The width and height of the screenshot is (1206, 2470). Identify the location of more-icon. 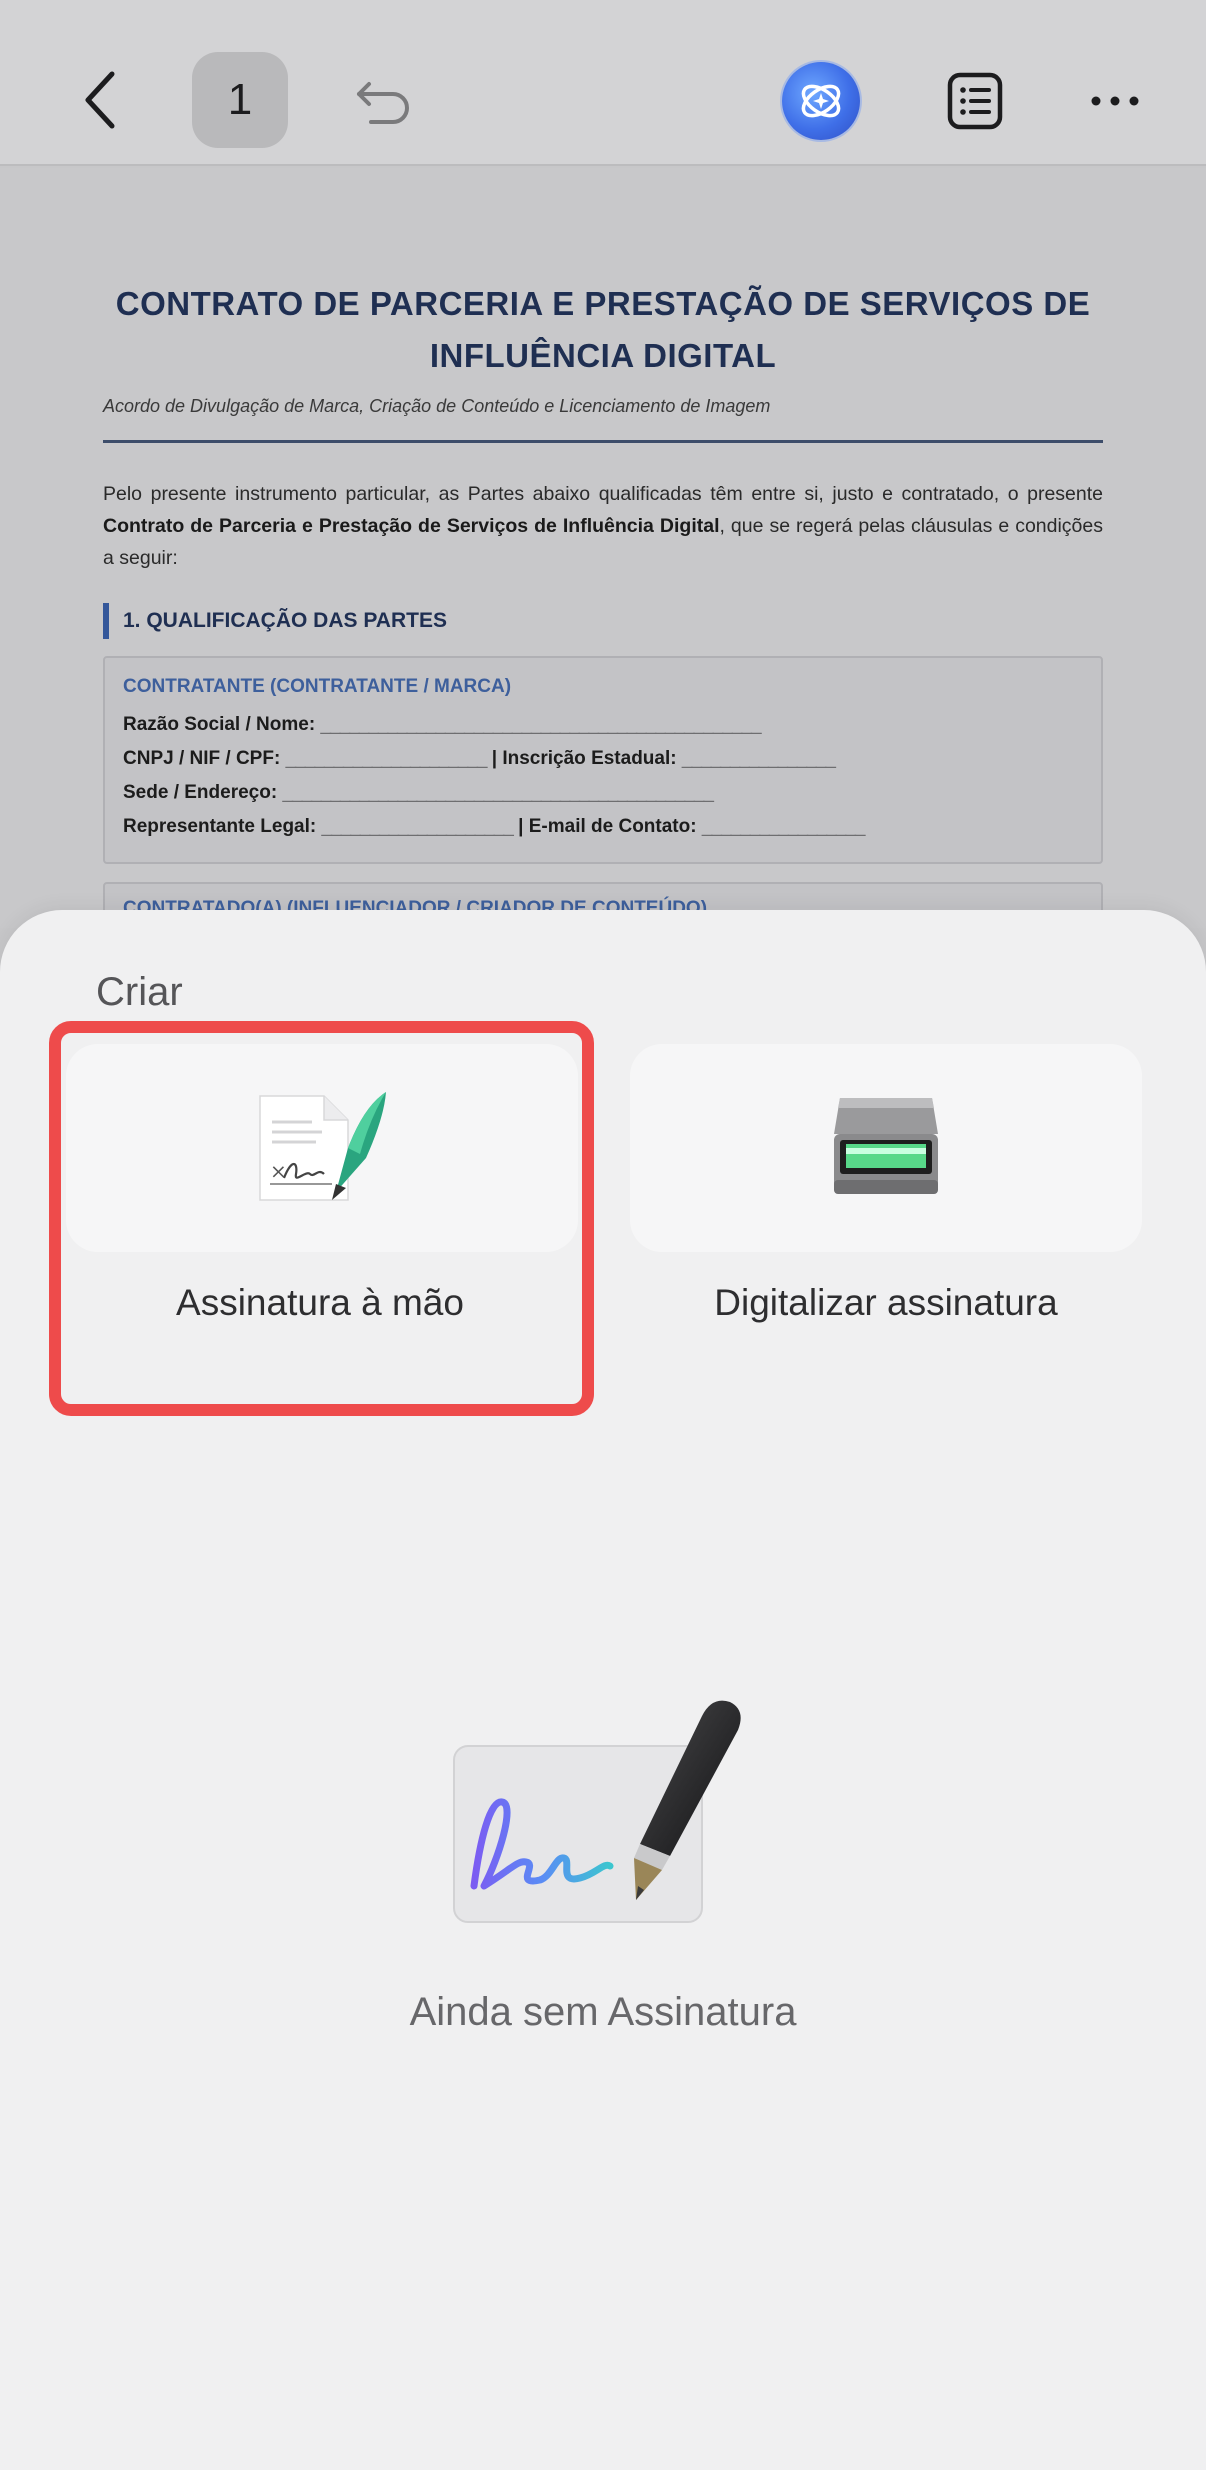
(1115, 101).